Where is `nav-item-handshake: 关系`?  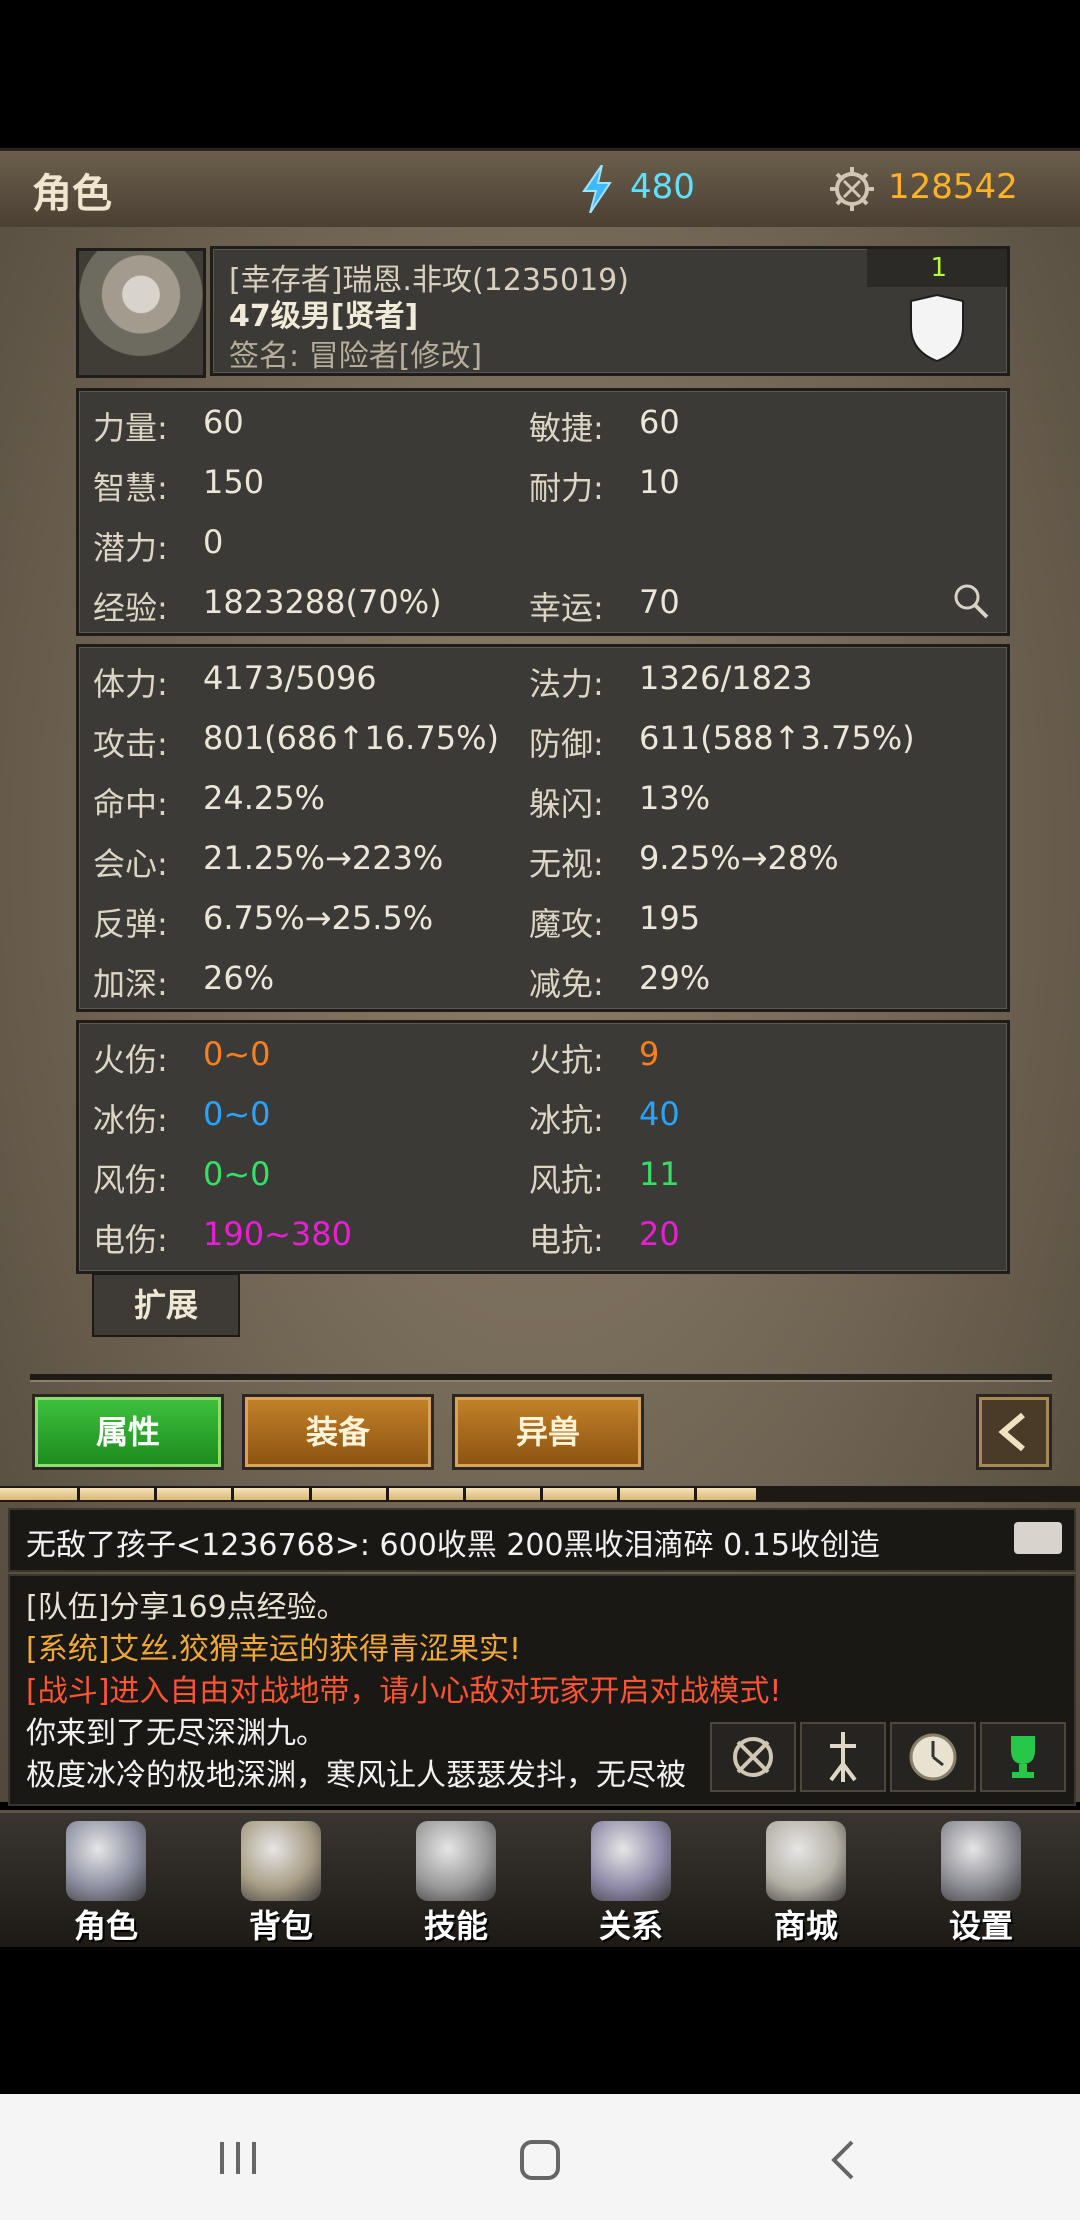 nav-item-handshake: 关系 is located at coordinates (631, 1880).